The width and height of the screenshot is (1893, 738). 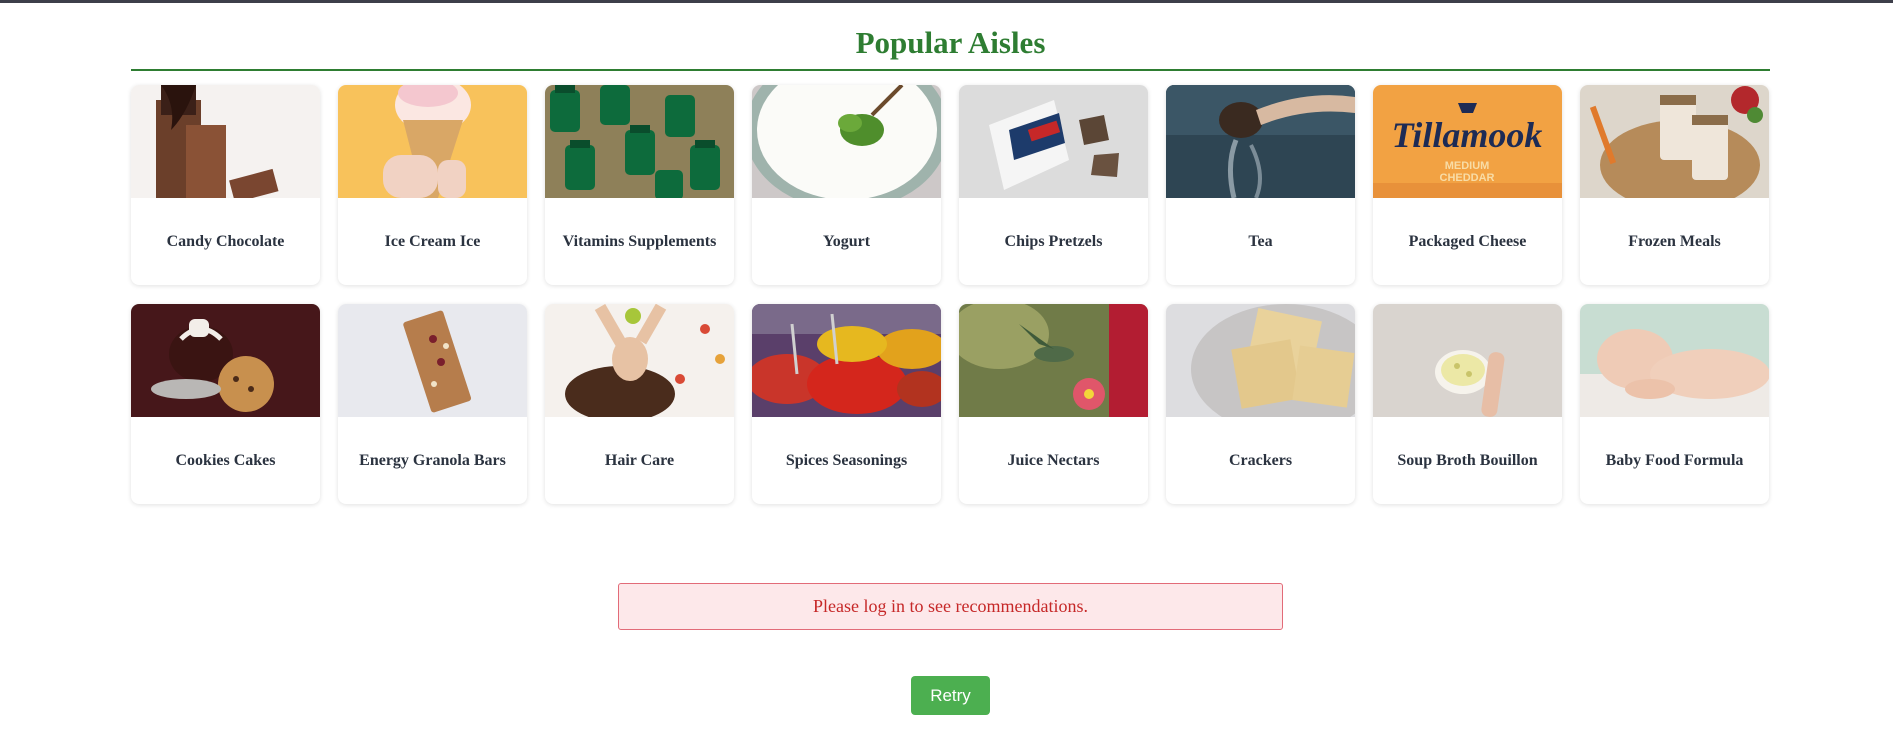 What do you see at coordinates (639, 141) in the screenshot?
I see `vitamin-bottles-image` at bounding box center [639, 141].